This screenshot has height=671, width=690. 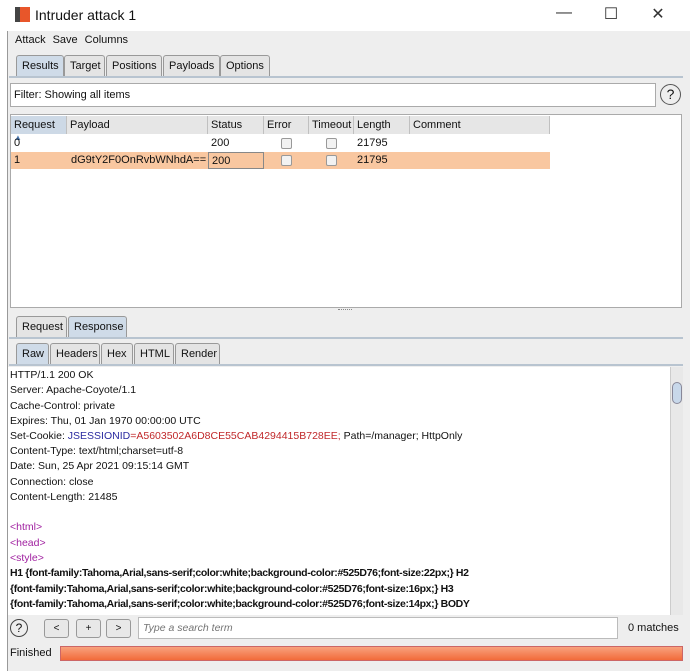 I want to click on next-match-button: >, so click(x=118, y=628).